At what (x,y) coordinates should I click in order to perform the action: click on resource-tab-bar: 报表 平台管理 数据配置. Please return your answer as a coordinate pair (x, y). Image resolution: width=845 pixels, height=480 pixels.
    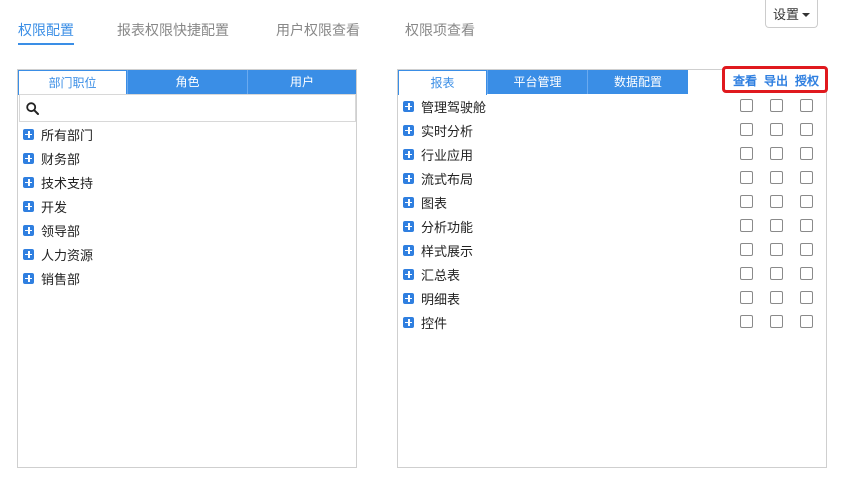
    Looking at the image, I should click on (543, 82).